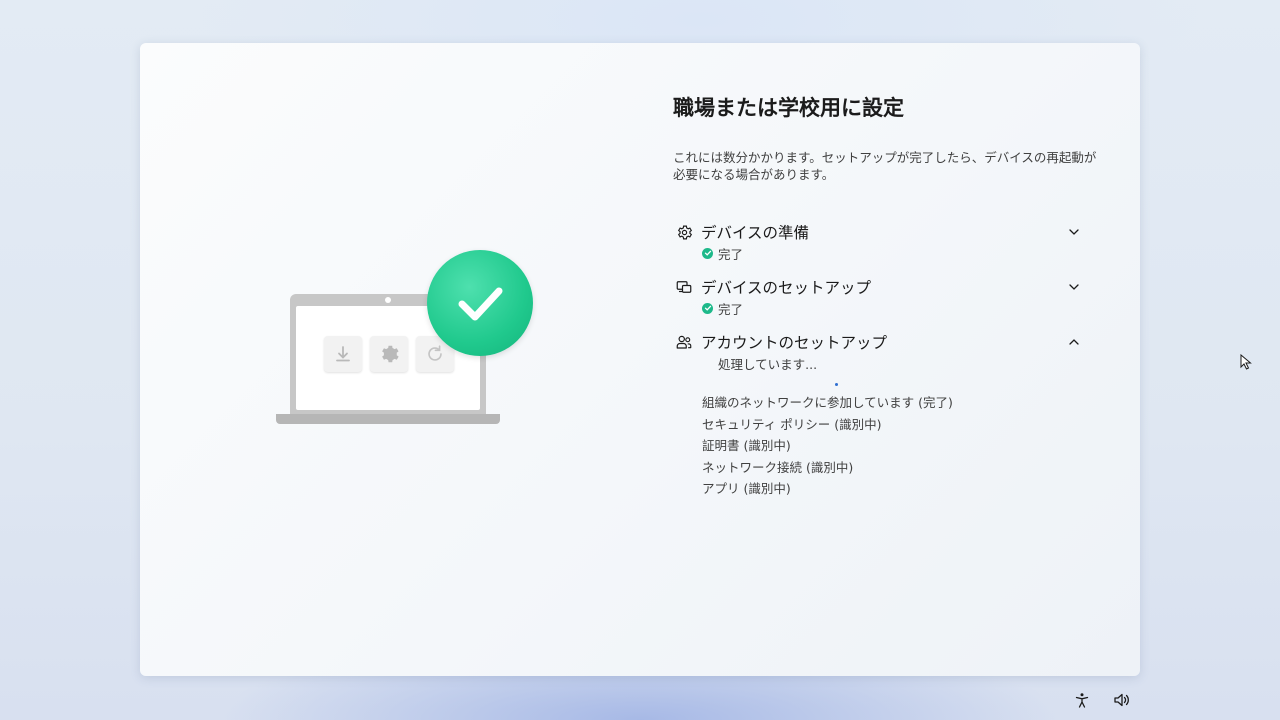 This screenshot has width=1280, height=720. Describe the element at coordinates (878, 287) in the screenshot. I see `step-header: デバイスのセットアップ` at that location.